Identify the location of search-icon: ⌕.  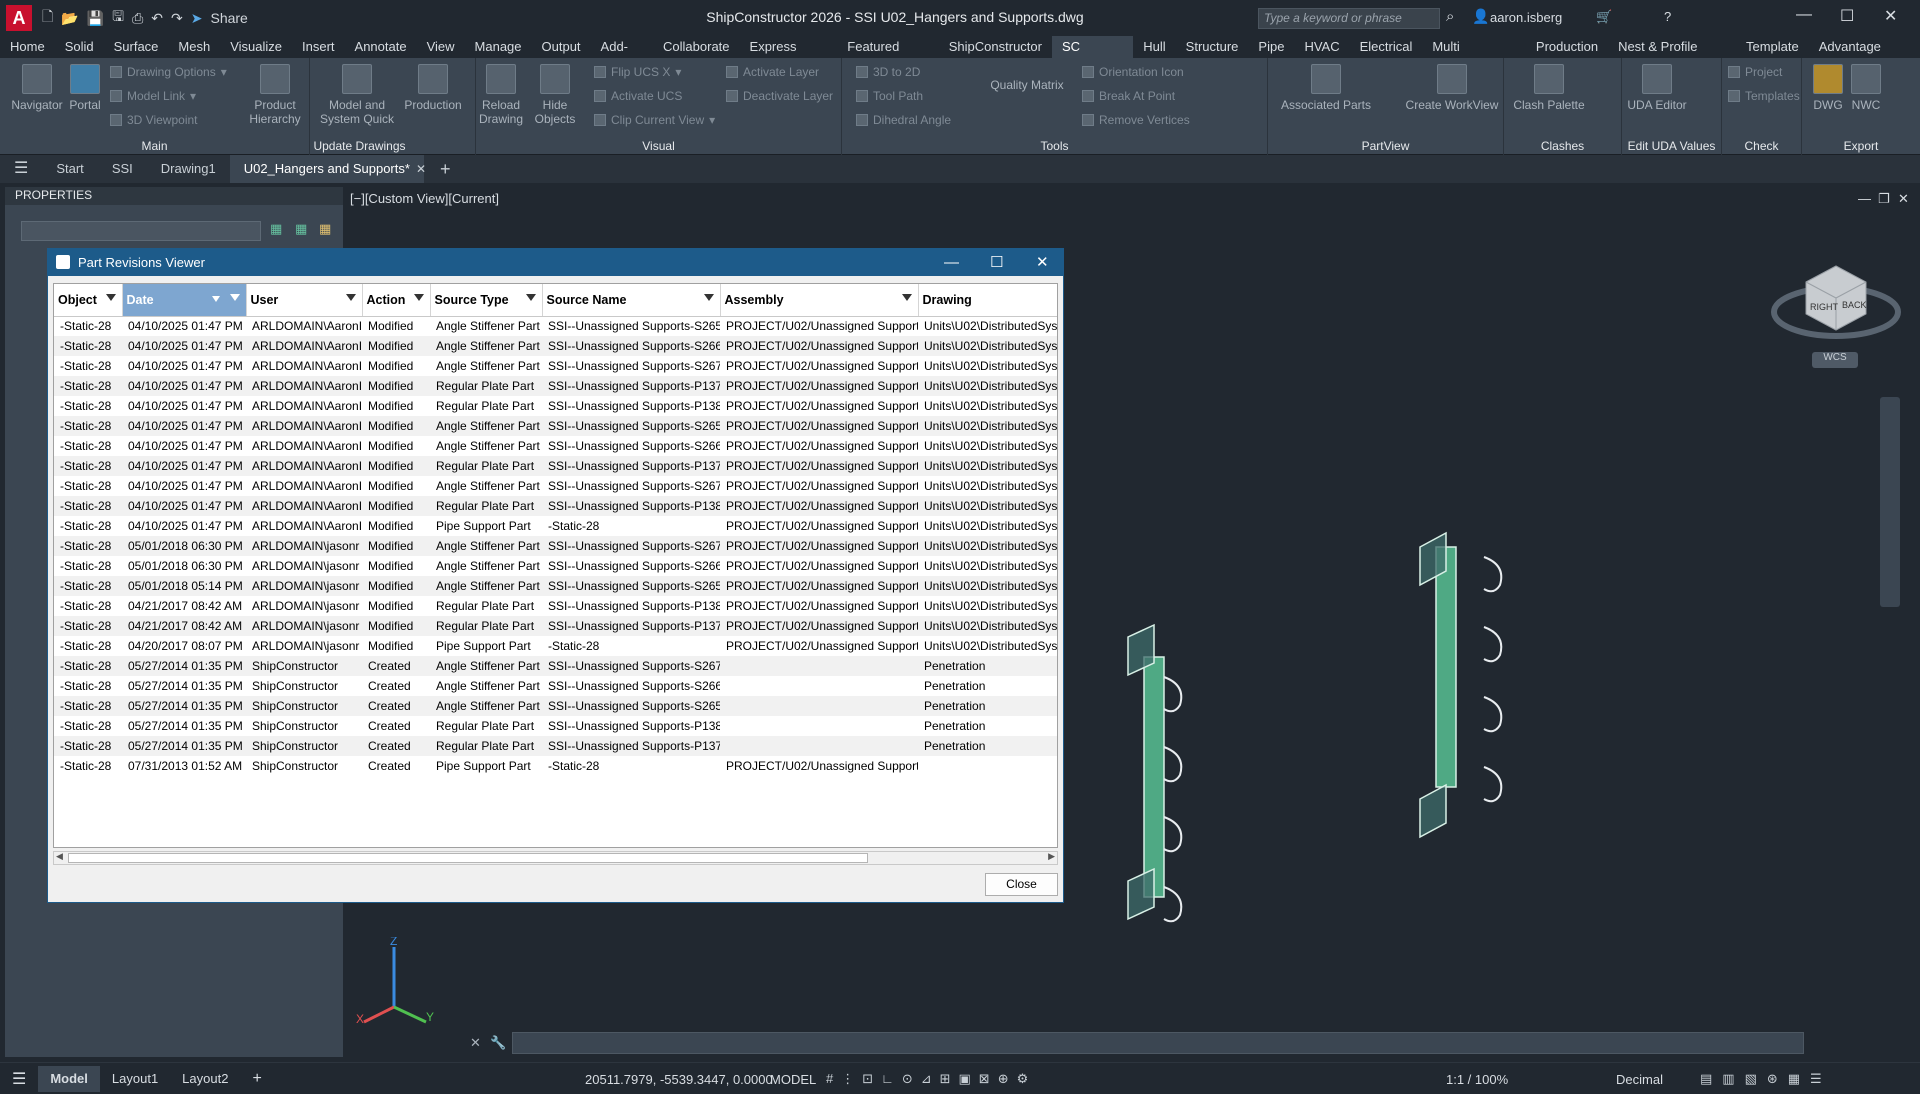
(1450, 16).